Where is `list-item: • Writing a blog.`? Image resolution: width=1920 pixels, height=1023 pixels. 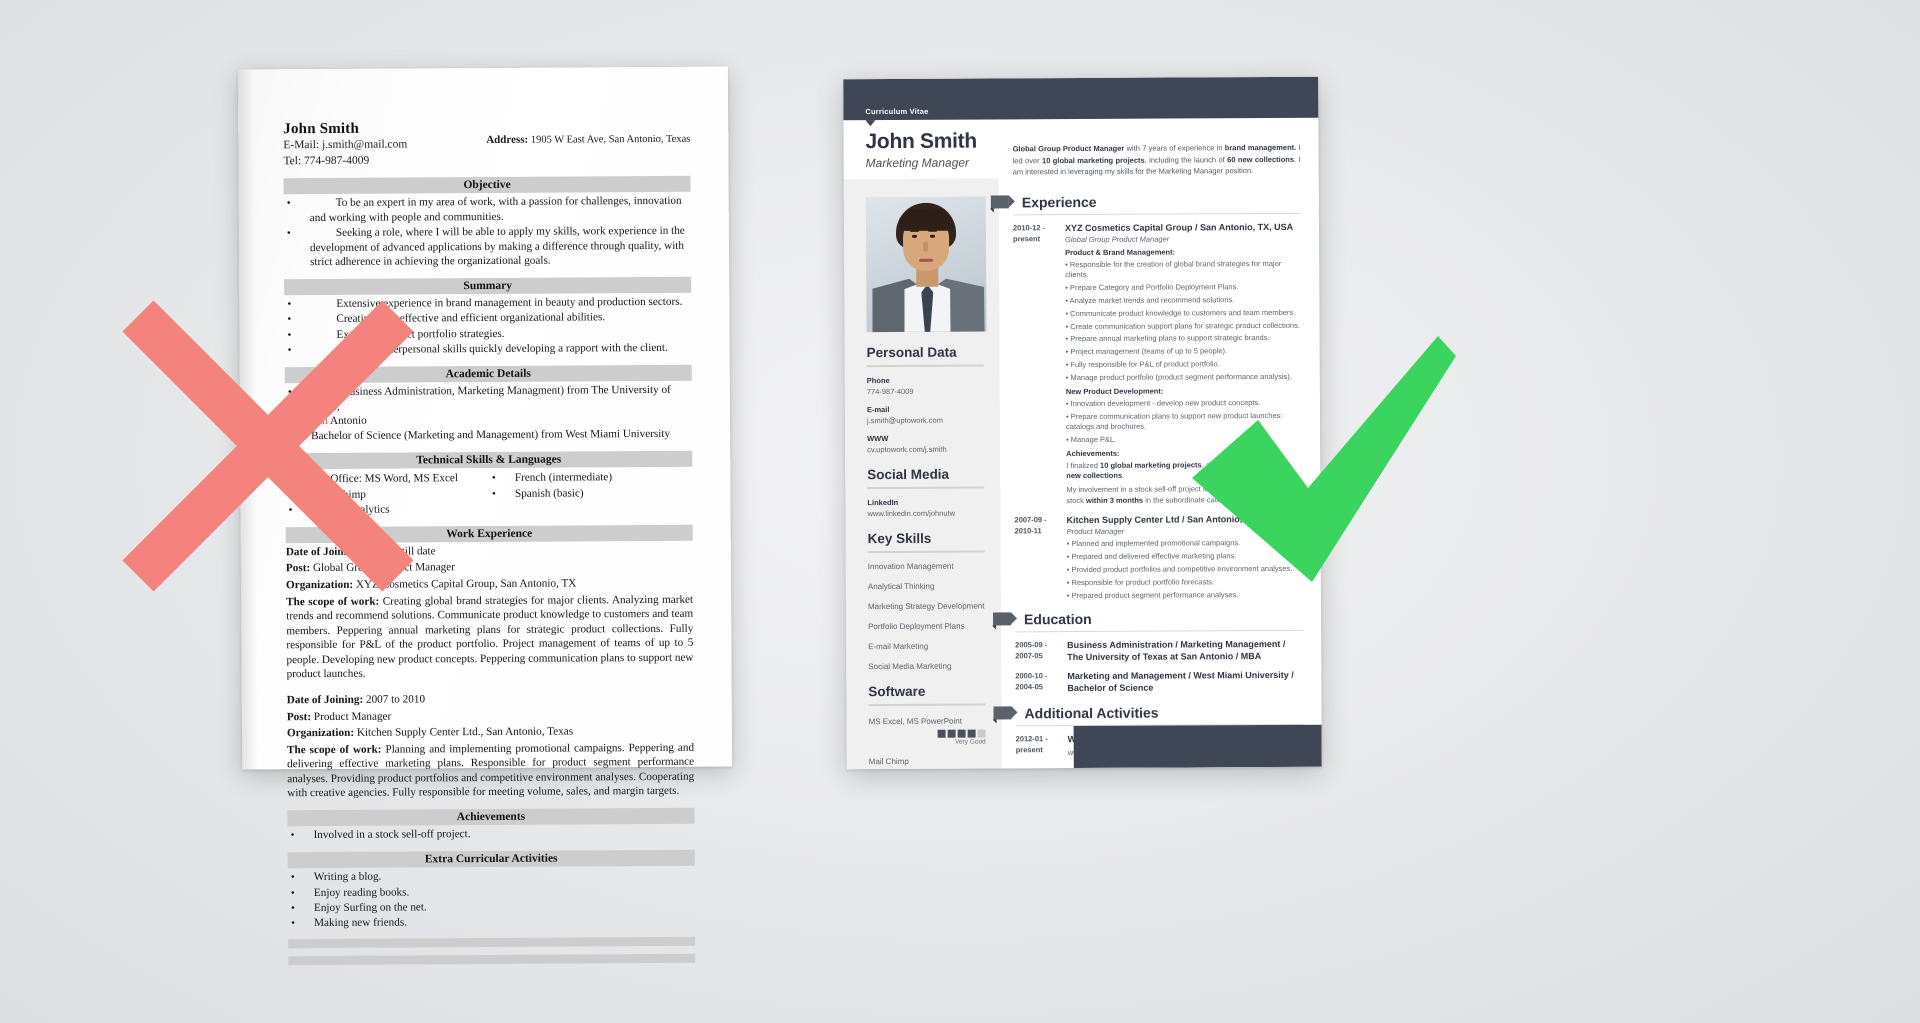 list-item: • Writing a blog. is located at coordinates (491, 876).